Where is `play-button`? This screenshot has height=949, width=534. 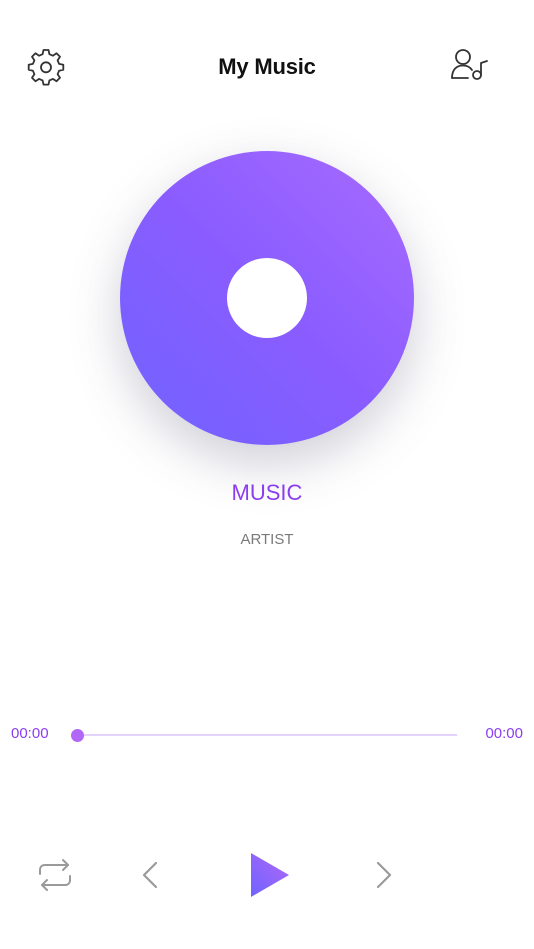
play-button is located at coordinates (269, 875).